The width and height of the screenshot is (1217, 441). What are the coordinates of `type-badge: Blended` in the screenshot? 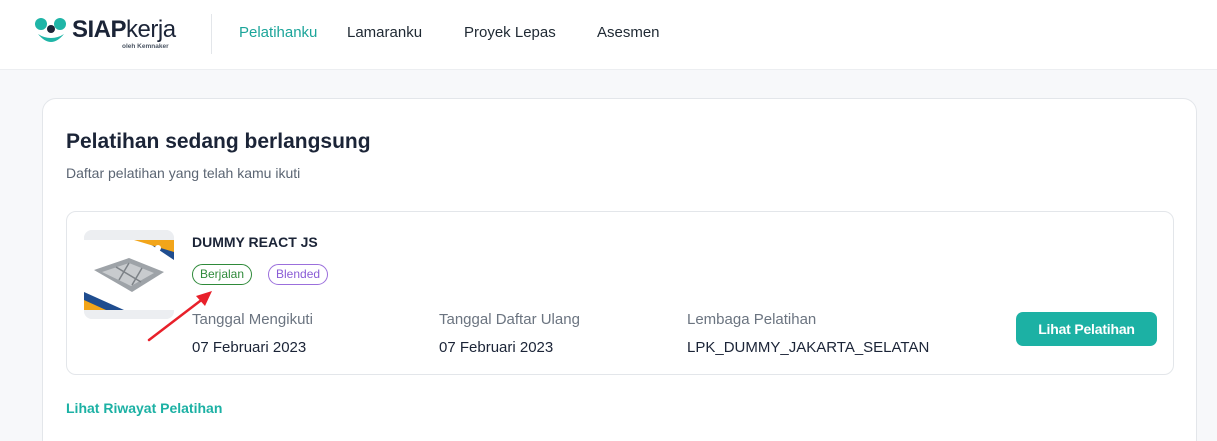 It's located at (298, 274).